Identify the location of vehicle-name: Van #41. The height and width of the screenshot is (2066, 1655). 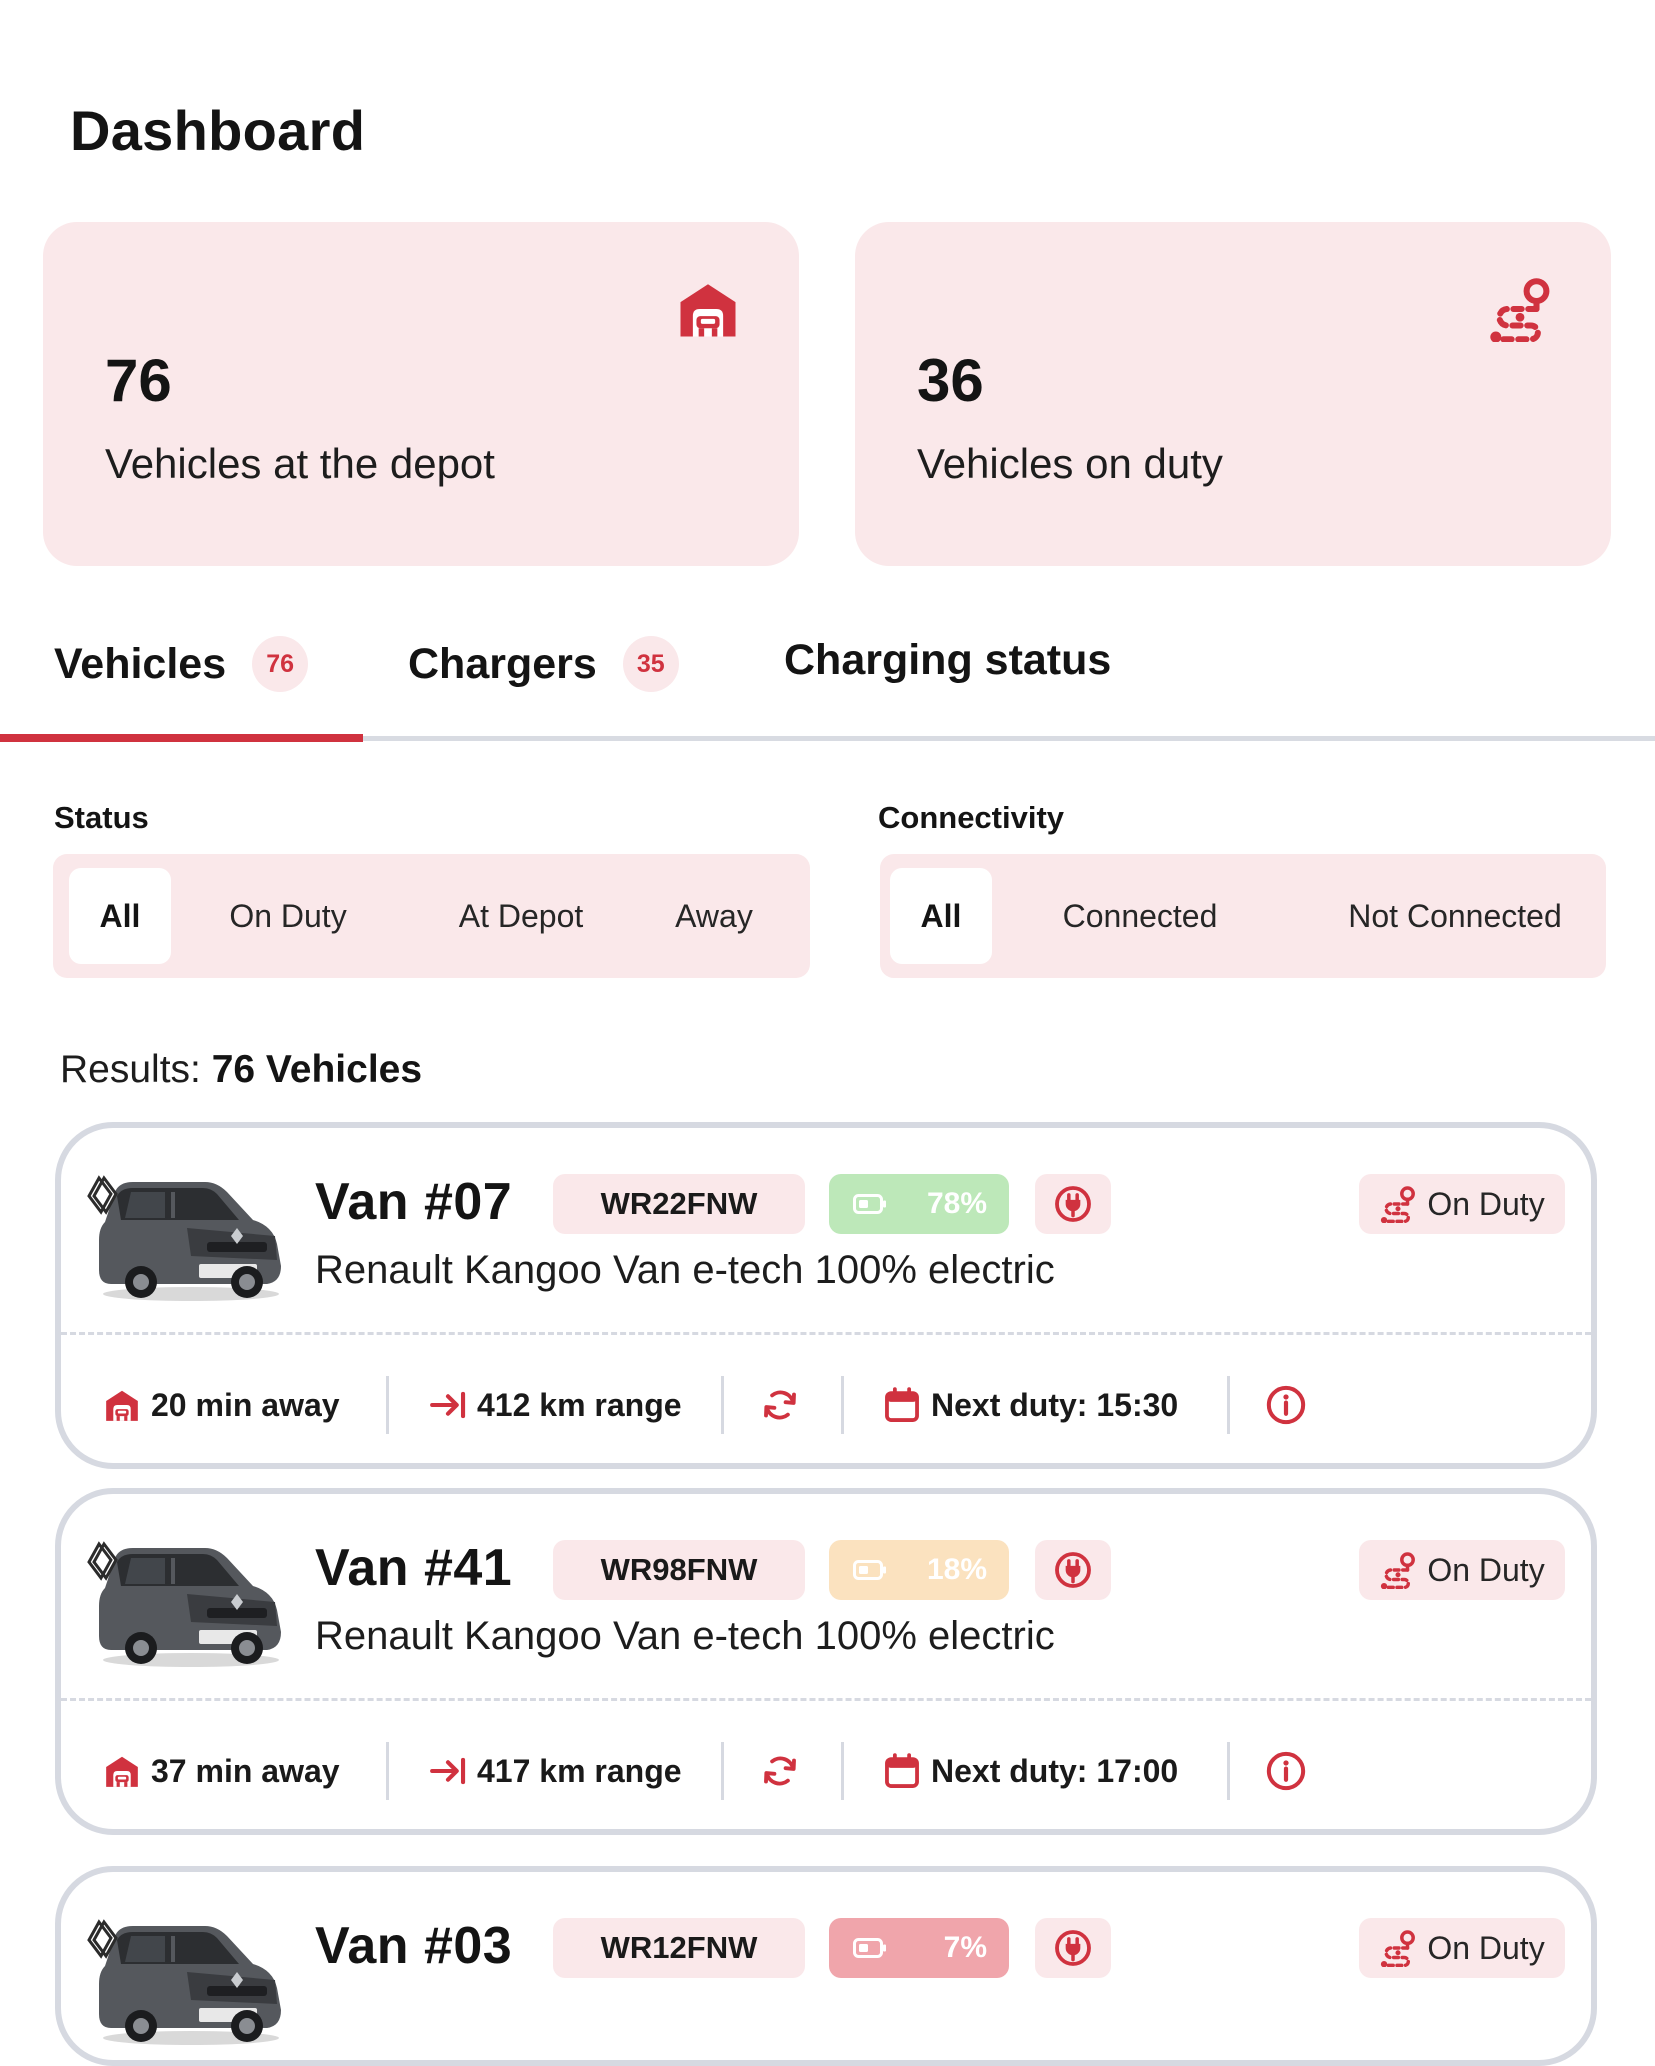
(414, 1568).